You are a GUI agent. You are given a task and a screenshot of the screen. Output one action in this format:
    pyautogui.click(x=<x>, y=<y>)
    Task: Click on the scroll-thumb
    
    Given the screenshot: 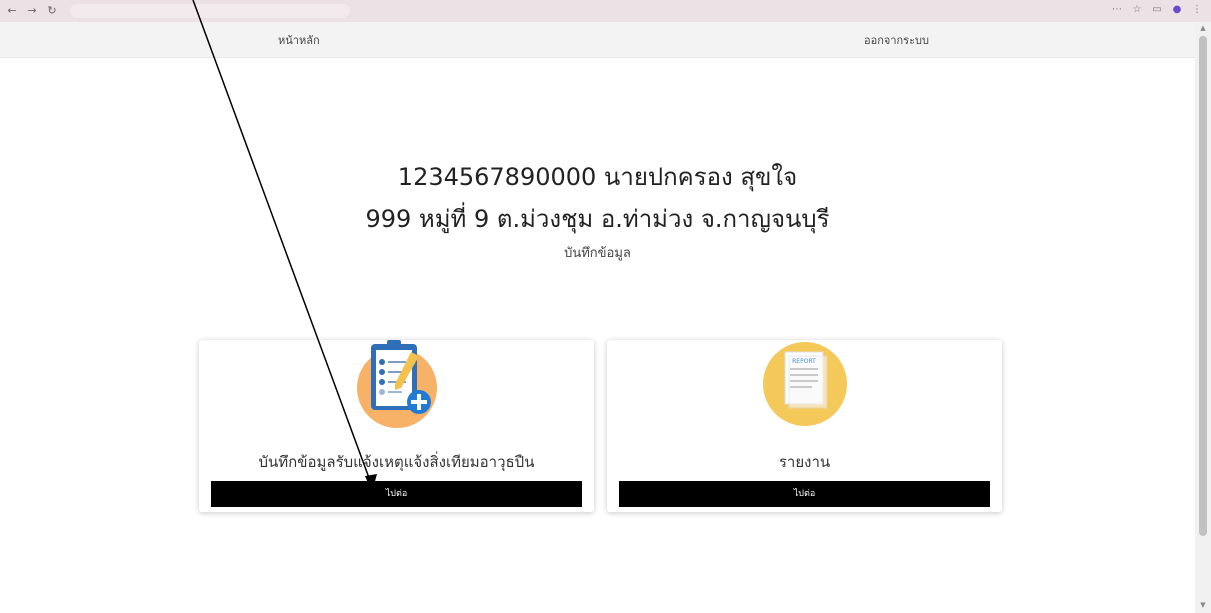 What is the action you would take?
    pyautogui.click(x=1203, y=286)
    